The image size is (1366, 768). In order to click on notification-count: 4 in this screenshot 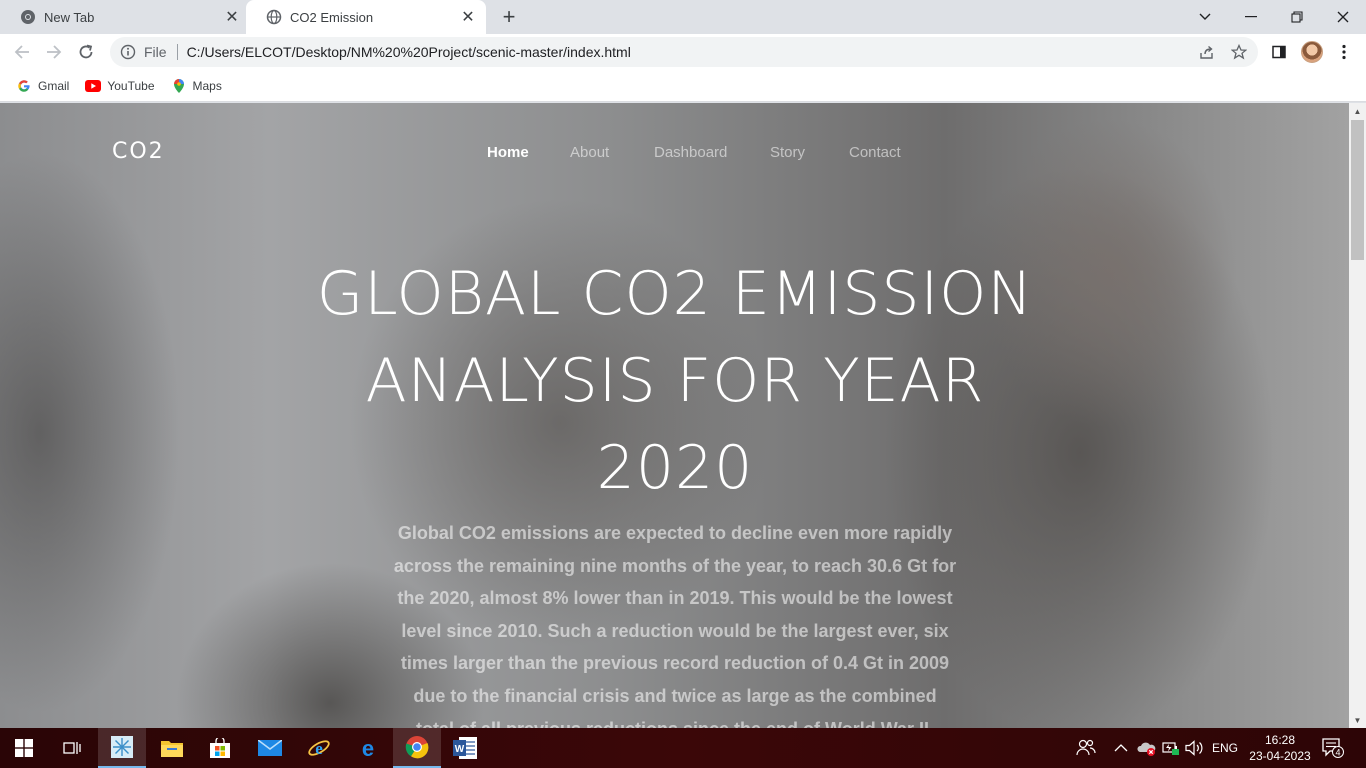, I will do `click(1337, 752)`.